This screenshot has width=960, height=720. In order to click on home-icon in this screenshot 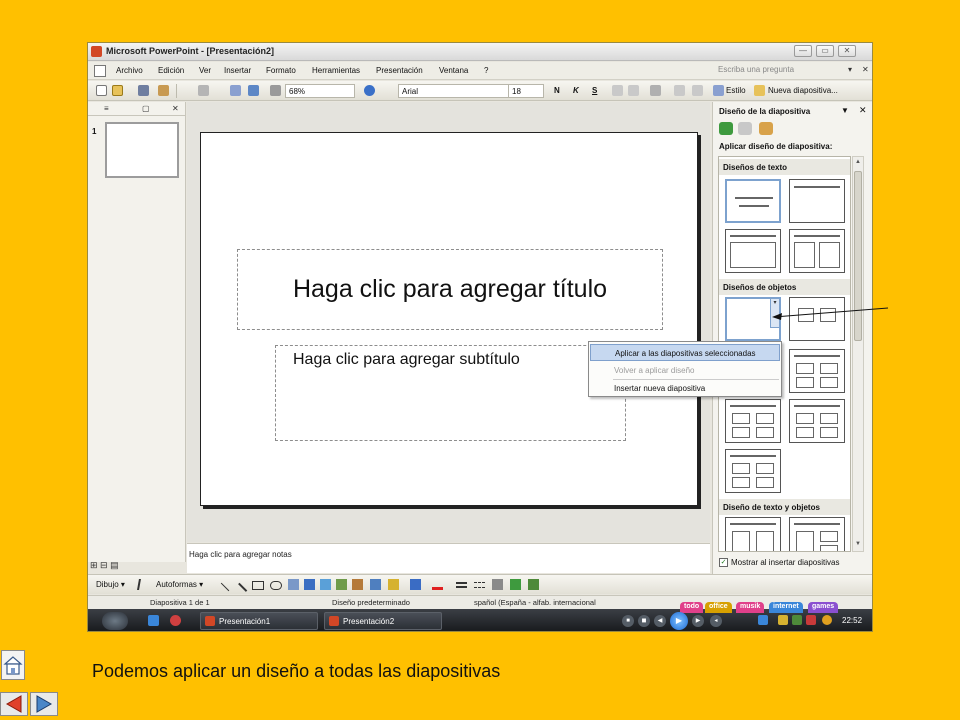, I will do `click(766, 128)`.